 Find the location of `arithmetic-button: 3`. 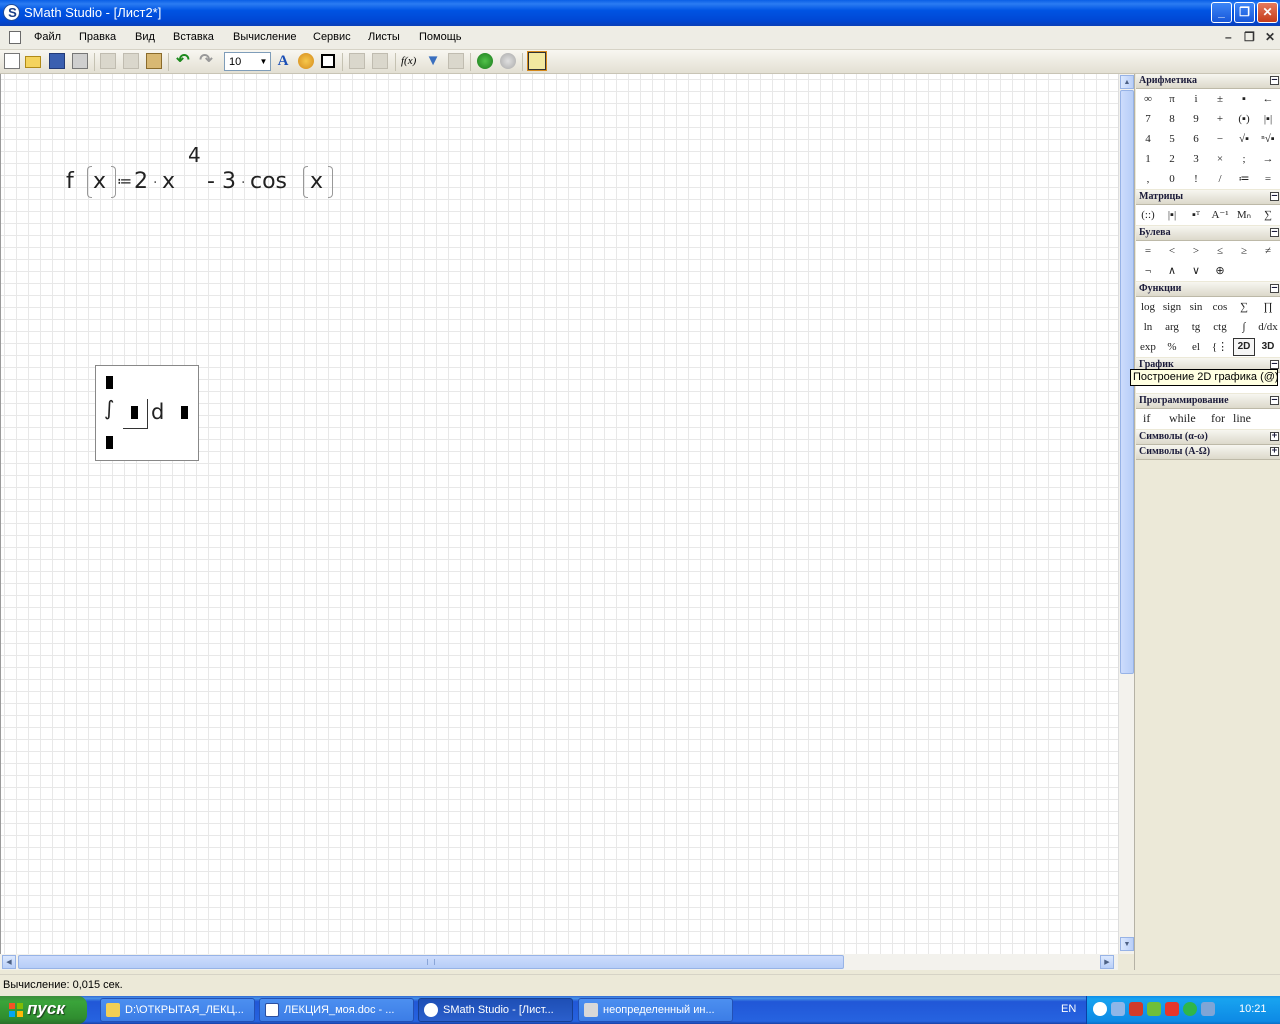

arithmetic-button: 3 is located at coordinates (1196, 159).